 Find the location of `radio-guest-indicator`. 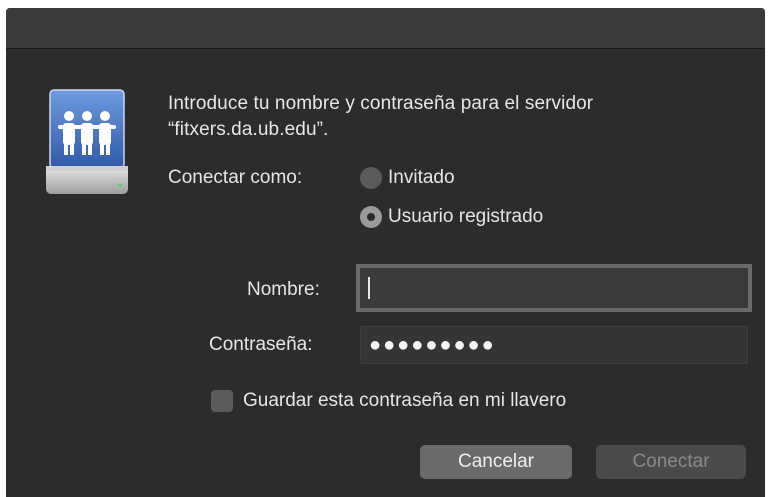

radio-guest-indicator is located at coordinates (371, 178).